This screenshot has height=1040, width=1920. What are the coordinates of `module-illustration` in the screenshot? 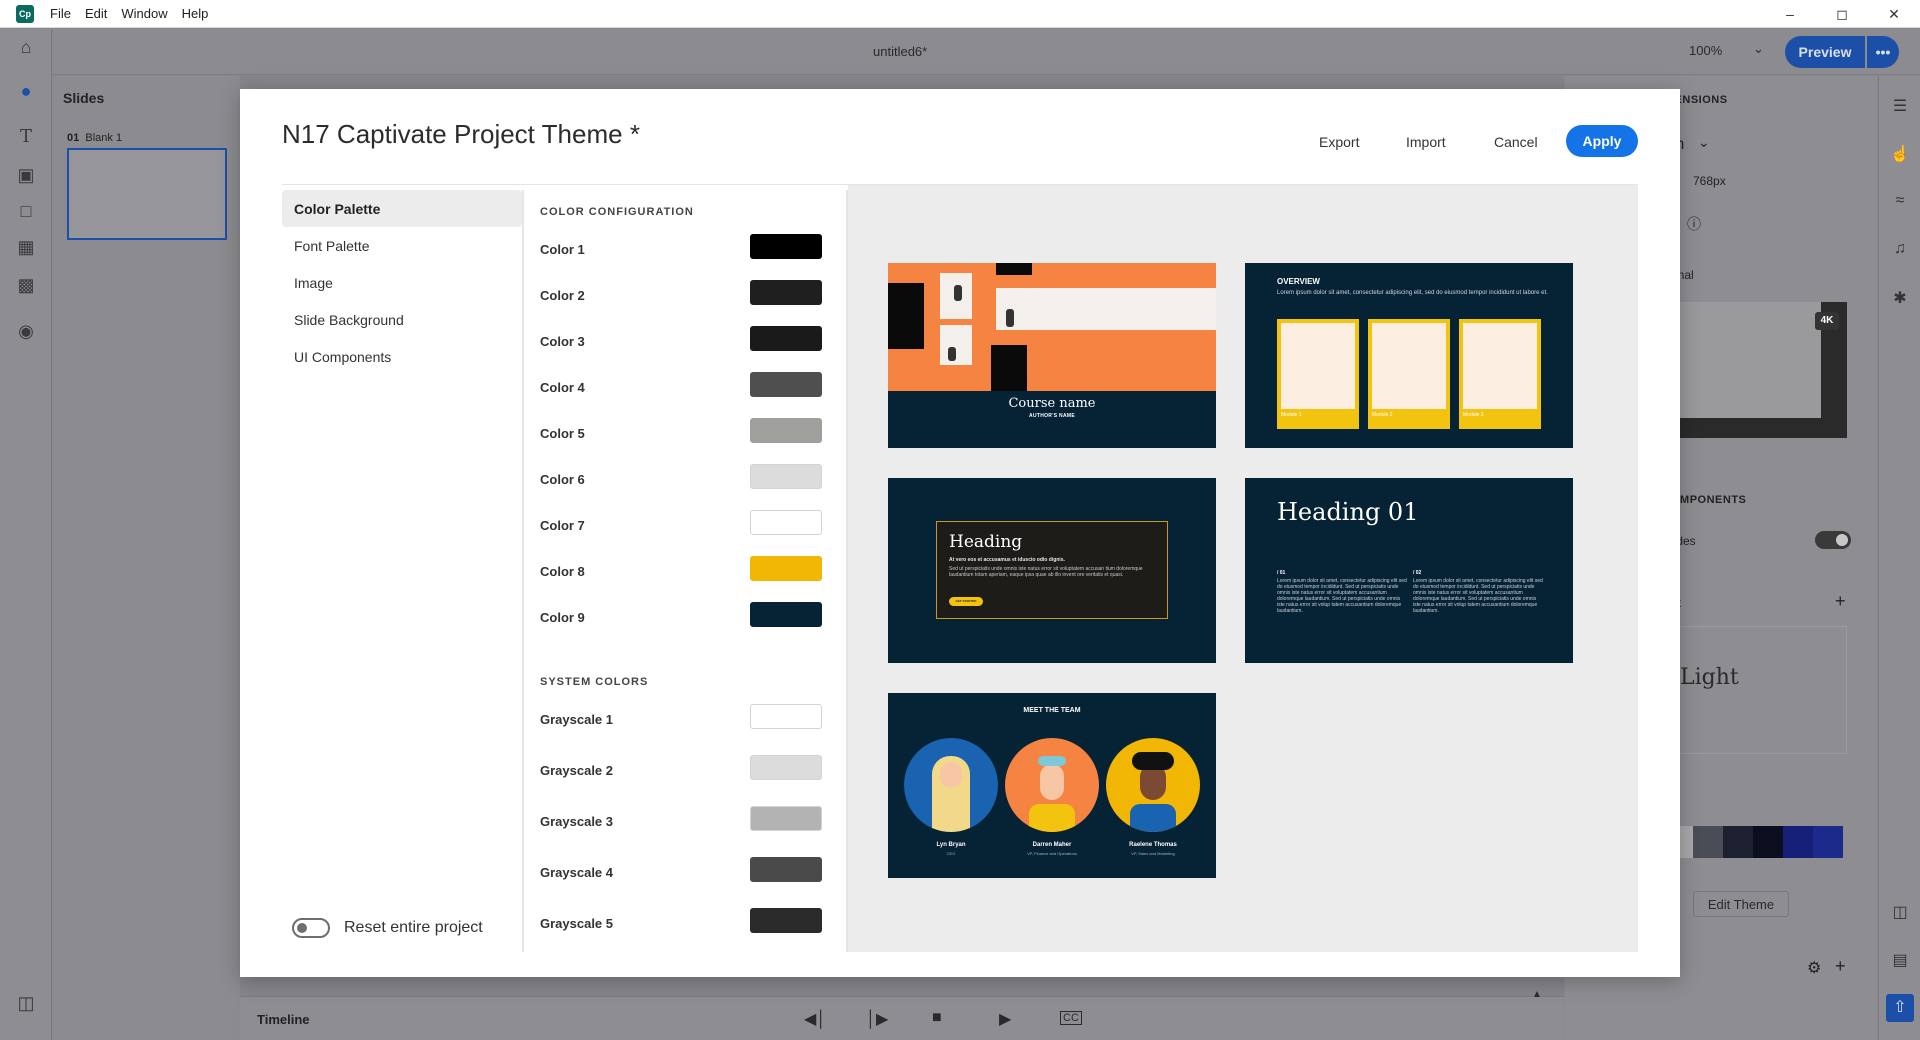 It's located at (1409, 366).